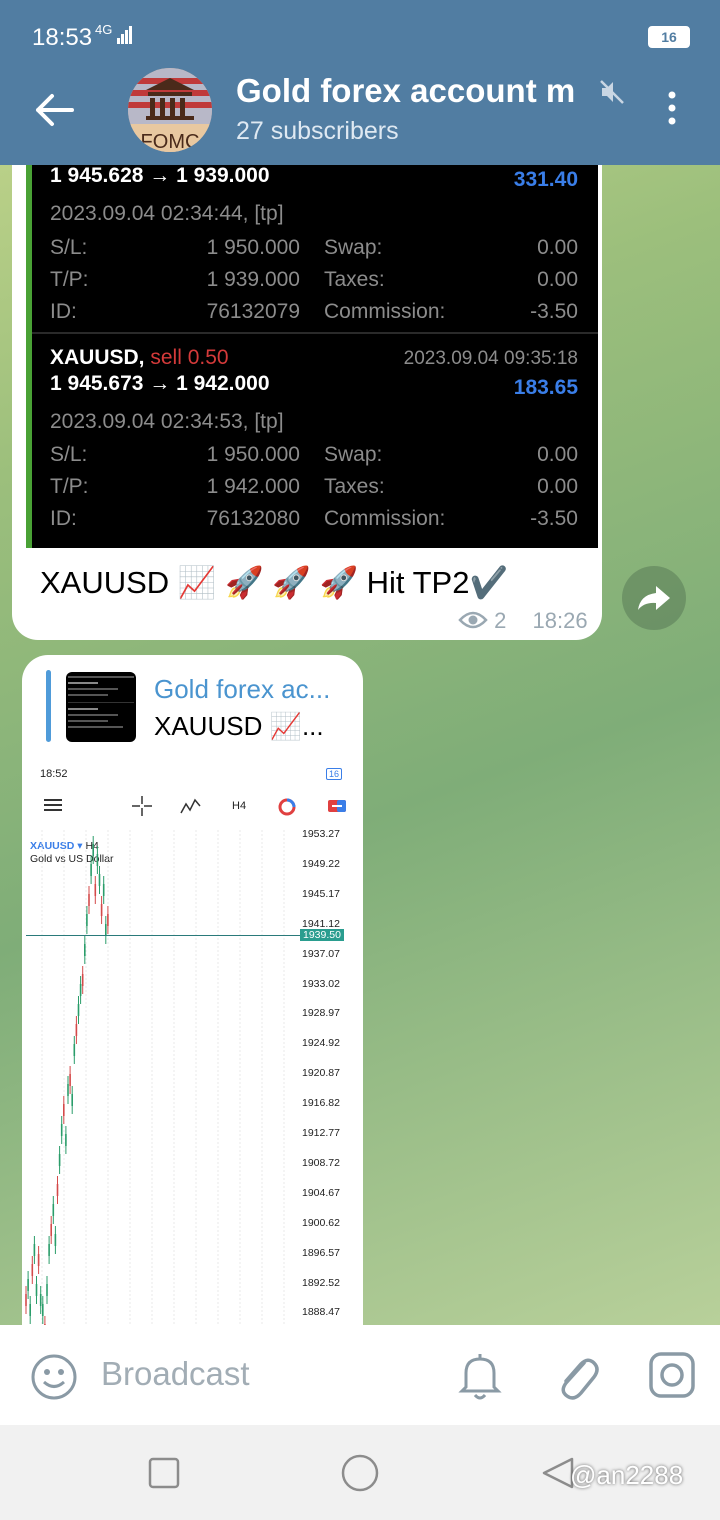 Image resolution: width=720 pixels, height=1520 pixels. Describe the element at coordinates (53, 805) in the screenshot. I see `chart-menu-icon` at that location.